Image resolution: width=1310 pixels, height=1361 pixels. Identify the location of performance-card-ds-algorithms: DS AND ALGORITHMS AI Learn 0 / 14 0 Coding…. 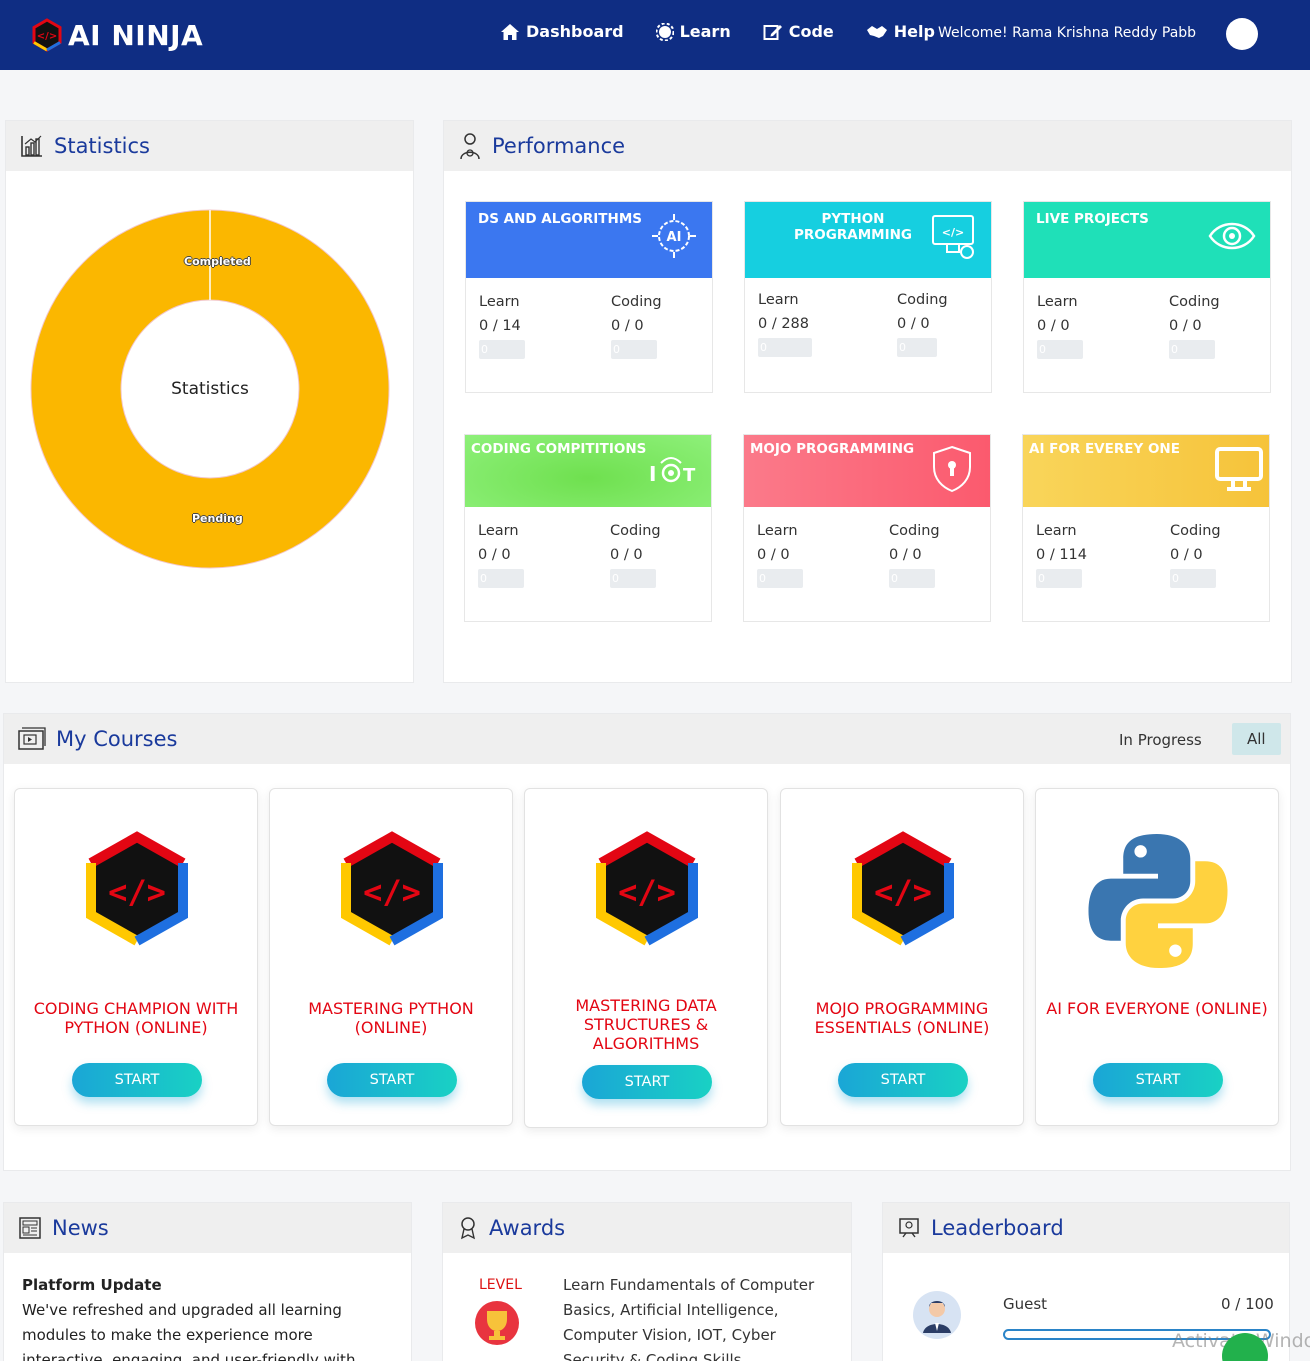
(589, 297).